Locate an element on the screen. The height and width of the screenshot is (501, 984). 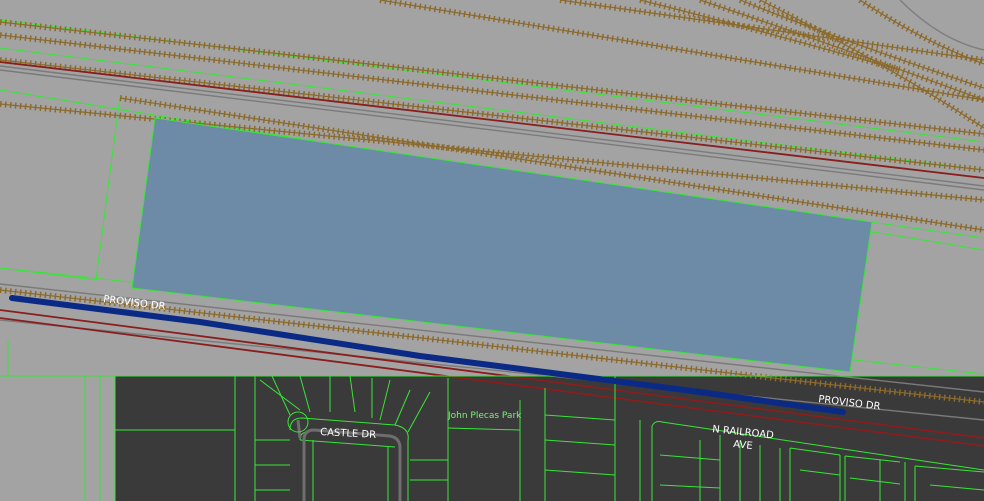
park-label: John Plecas Park is located at coordinates (484, 416).